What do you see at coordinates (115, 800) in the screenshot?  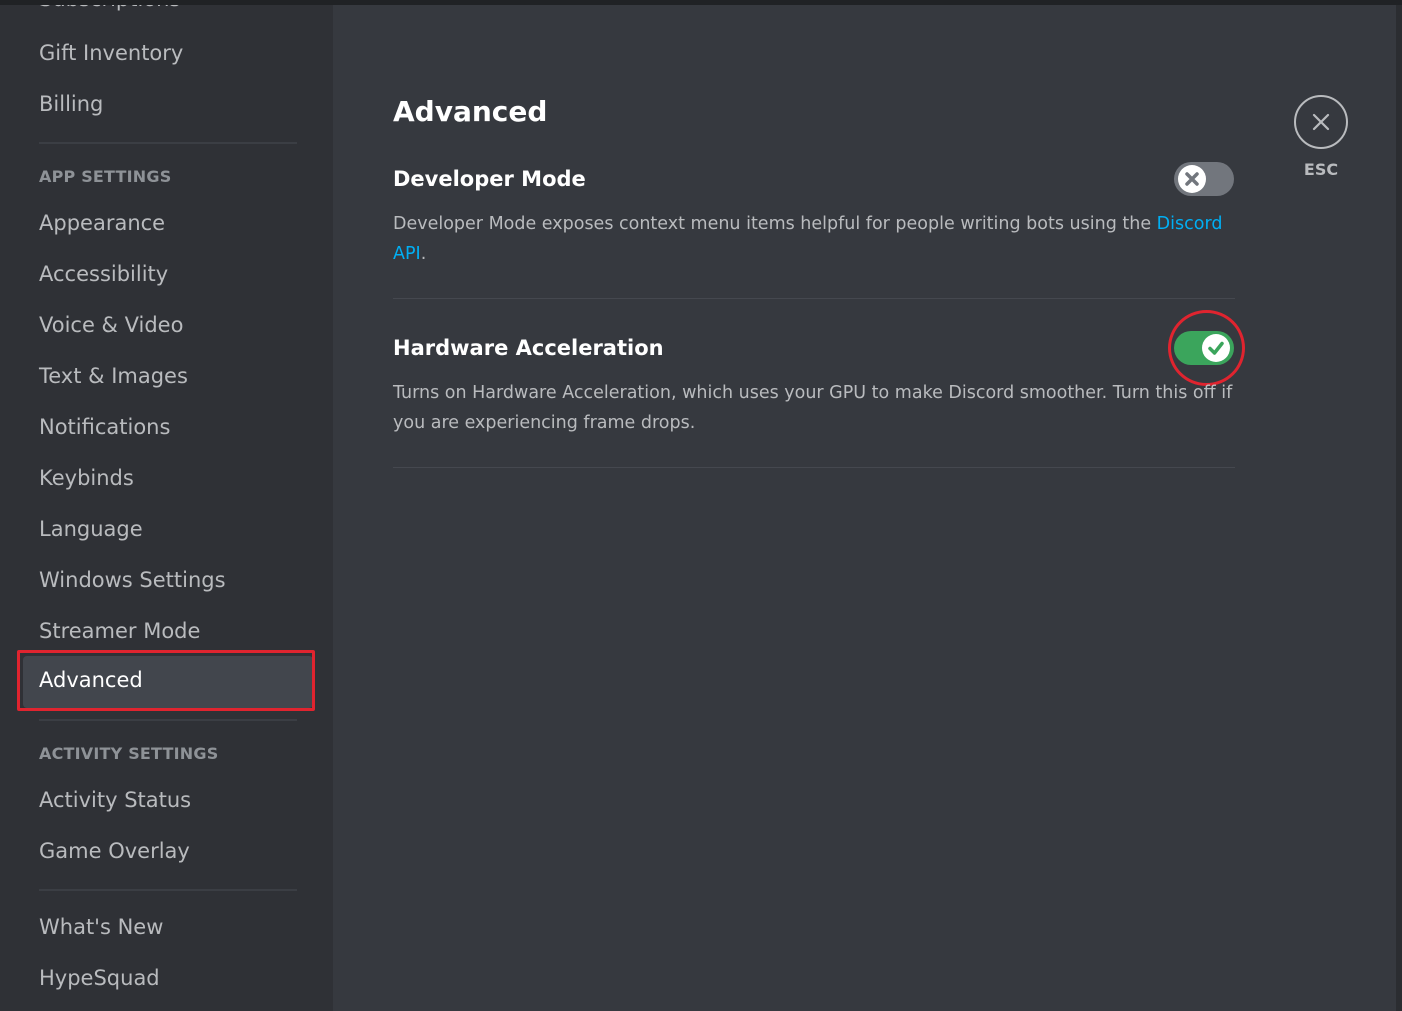 I see `sidebar-item-activity-status: Activity Status` at bounding box center [115, 800].